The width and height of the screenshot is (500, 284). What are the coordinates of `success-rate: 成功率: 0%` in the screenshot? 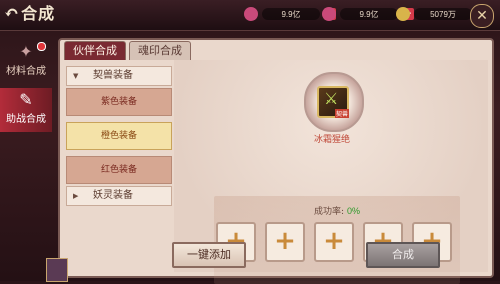 It's located at (337, 210).